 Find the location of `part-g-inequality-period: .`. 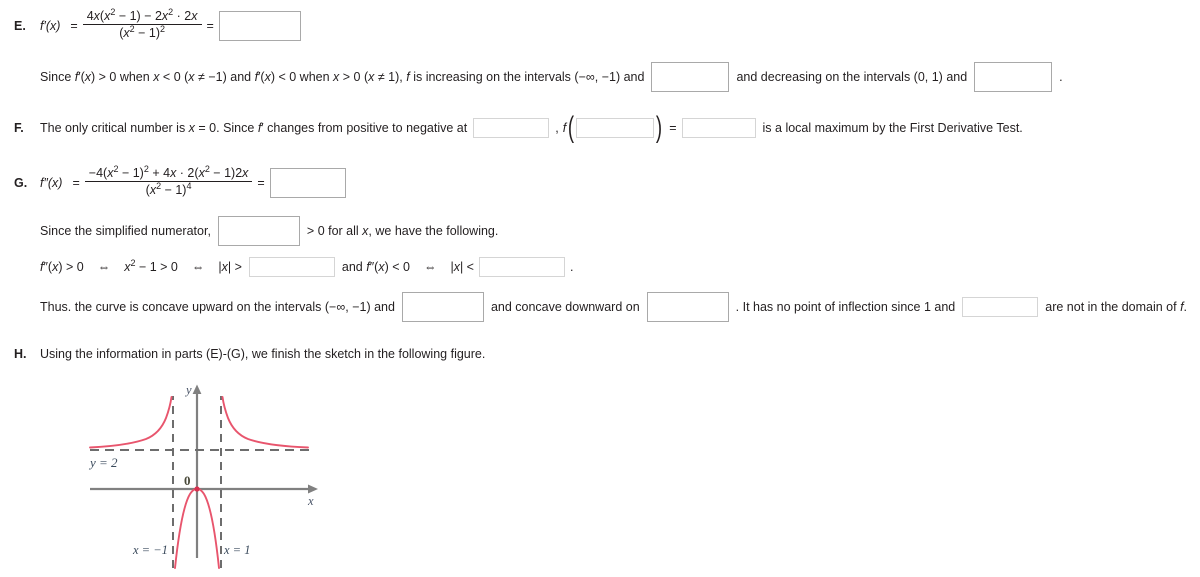

part-g-inequality-period: . is located at coordinates (571, 267).